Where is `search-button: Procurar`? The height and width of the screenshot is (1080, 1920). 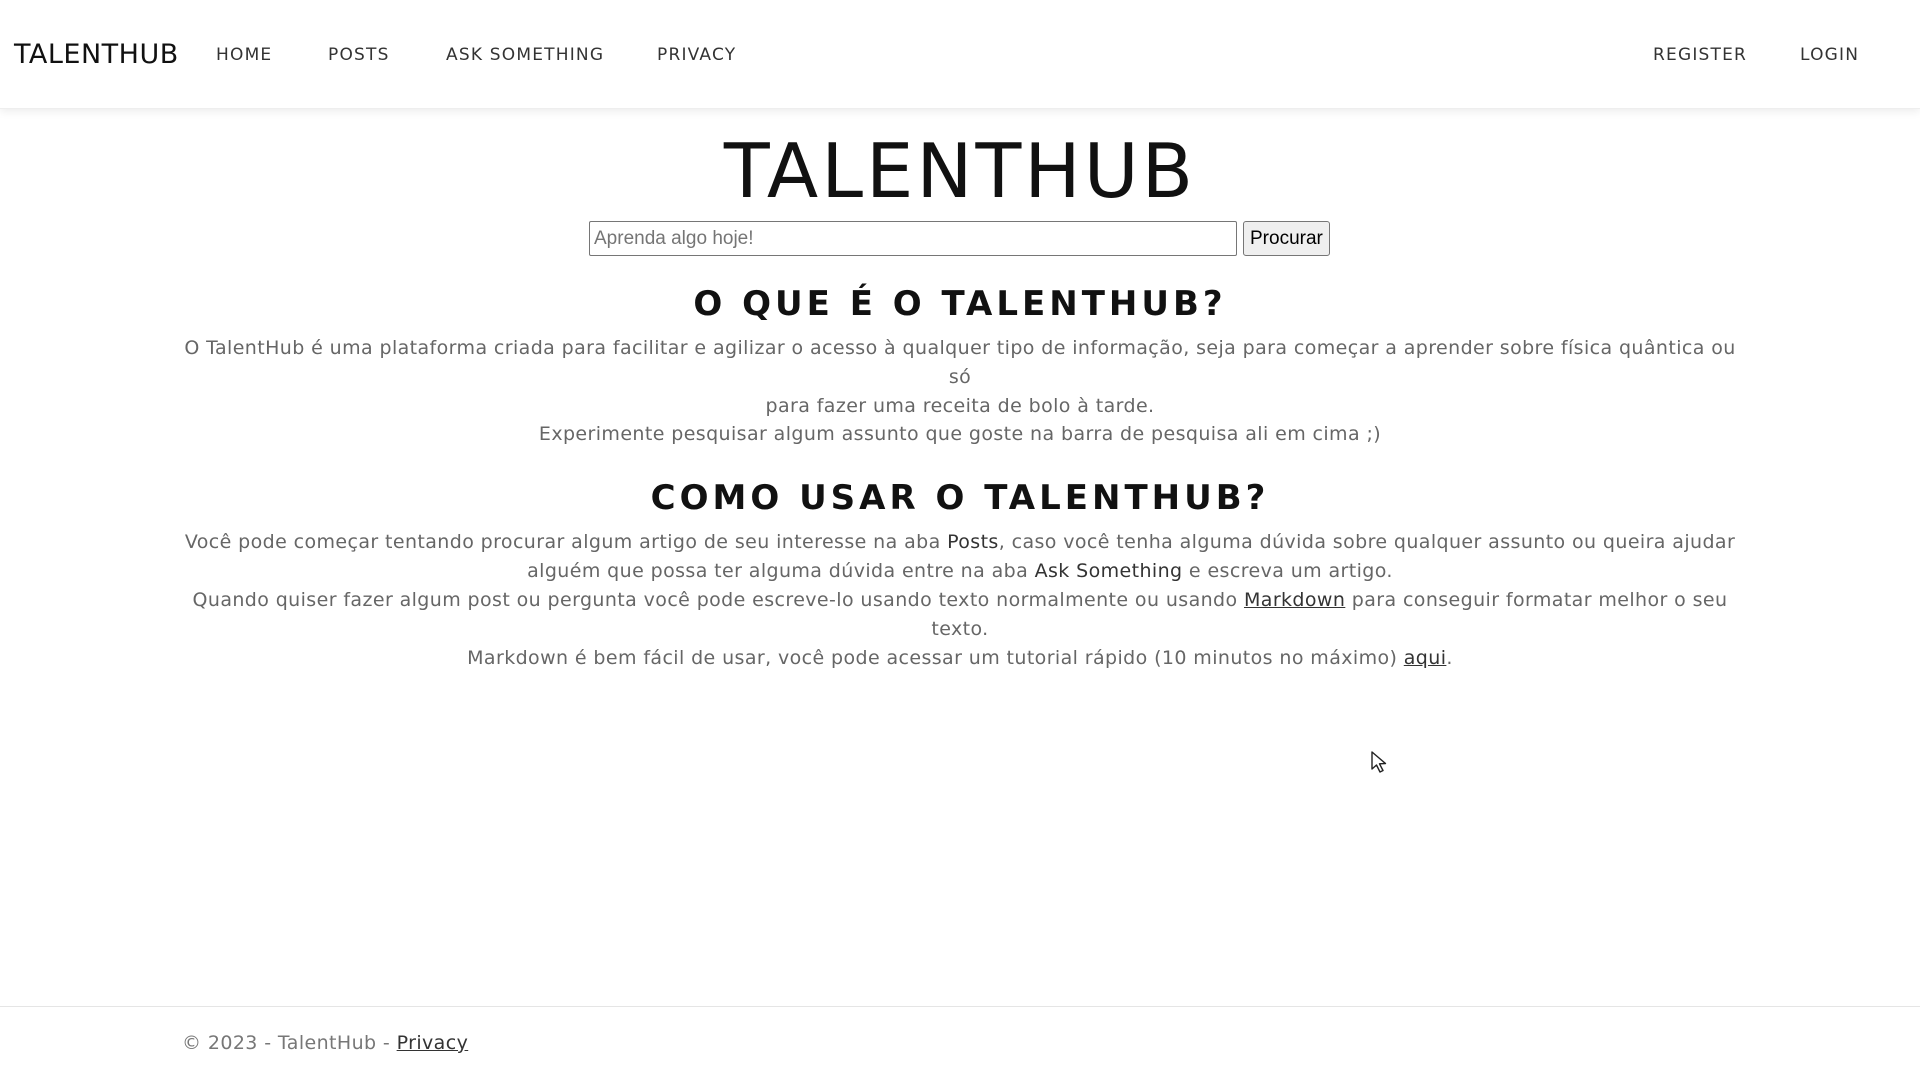
search-button: Procurar is located at coordinates (1286, 238).